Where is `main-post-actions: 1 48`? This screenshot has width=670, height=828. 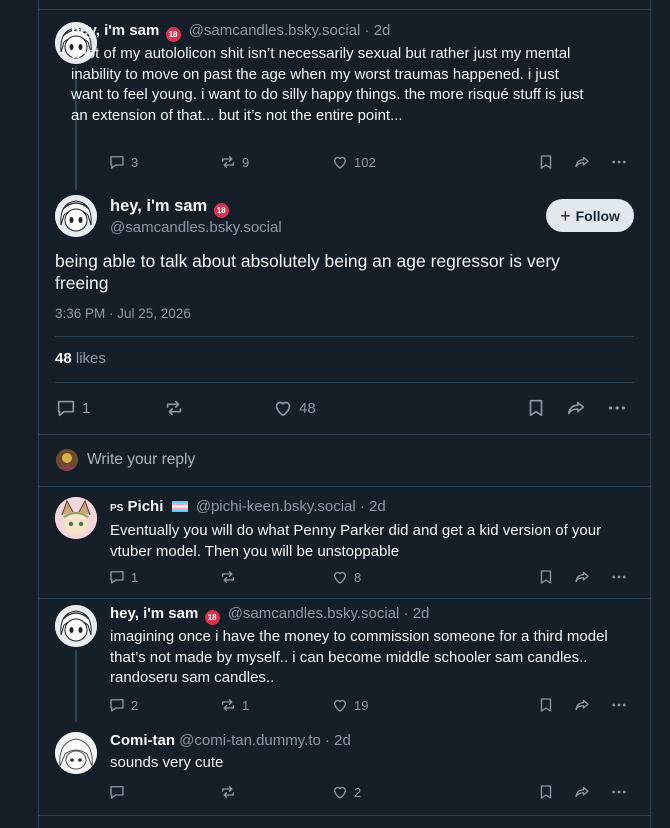 main-post-actions: 1 48 is located at coordinates (344, 409).